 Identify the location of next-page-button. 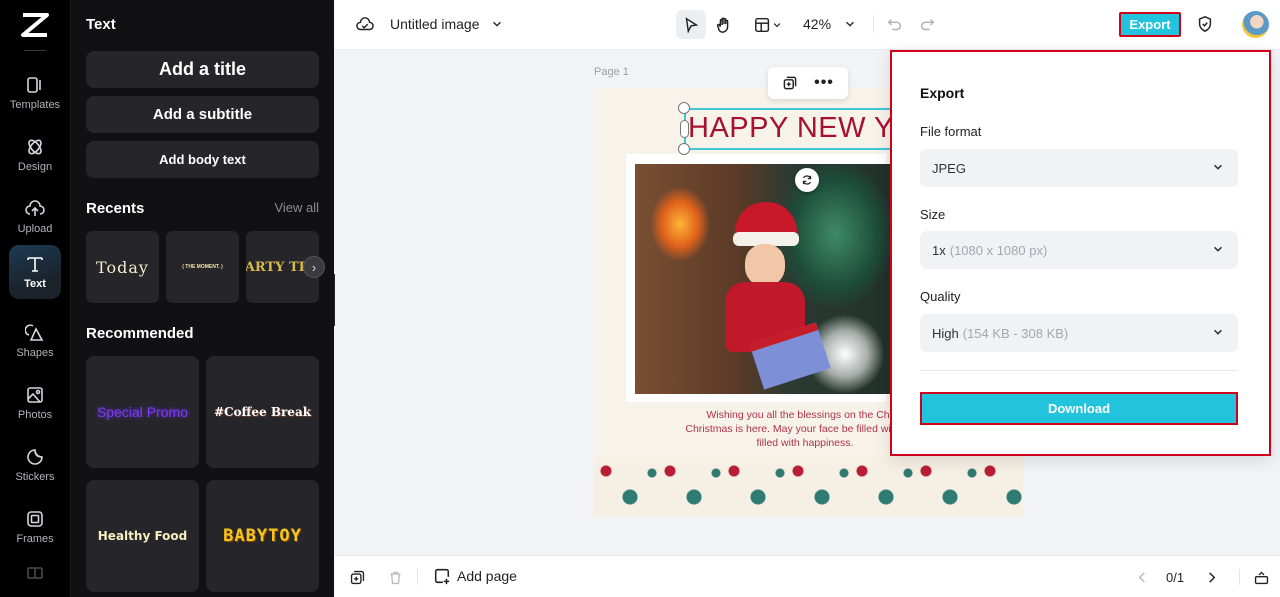
(1211, 577).